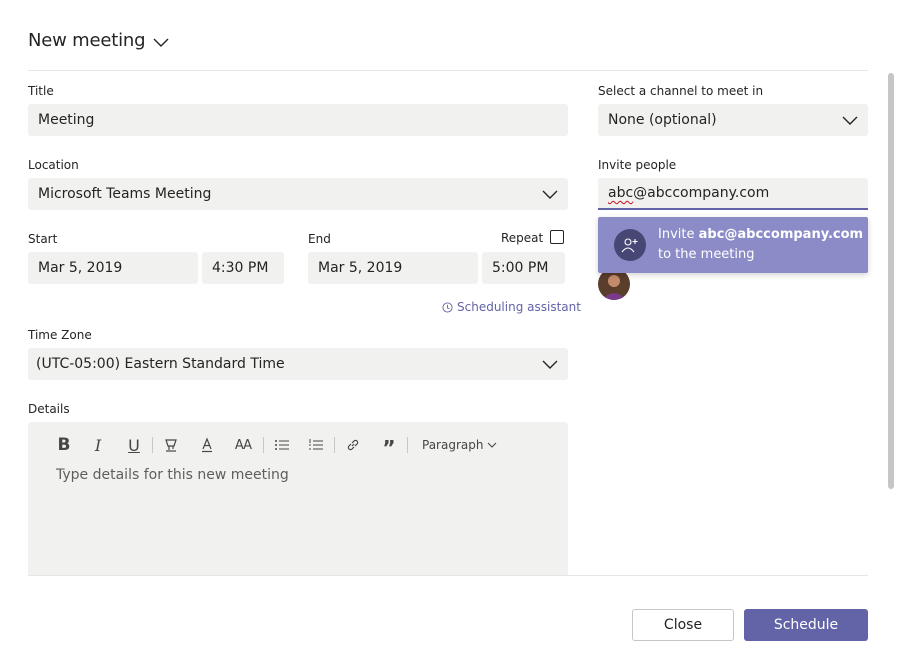 This screenshot has height=669, width=897. Describe the element at coordinates (298, 120) in the screenshot. I see `title-input: Meeting` at that location.